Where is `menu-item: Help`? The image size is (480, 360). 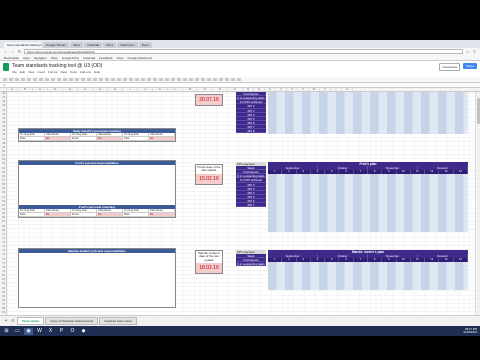 menu-item: Help is located at coordinates (97, 72).